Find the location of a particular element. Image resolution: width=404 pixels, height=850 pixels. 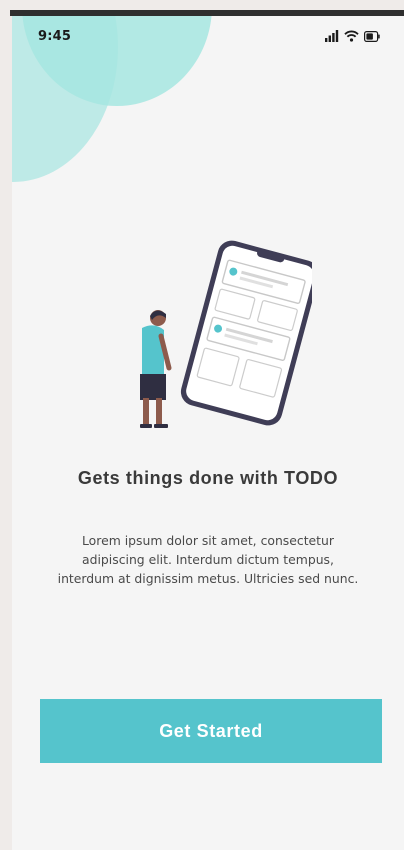

page-title: Gets things done with TODO is located at coordinates (208, 478).